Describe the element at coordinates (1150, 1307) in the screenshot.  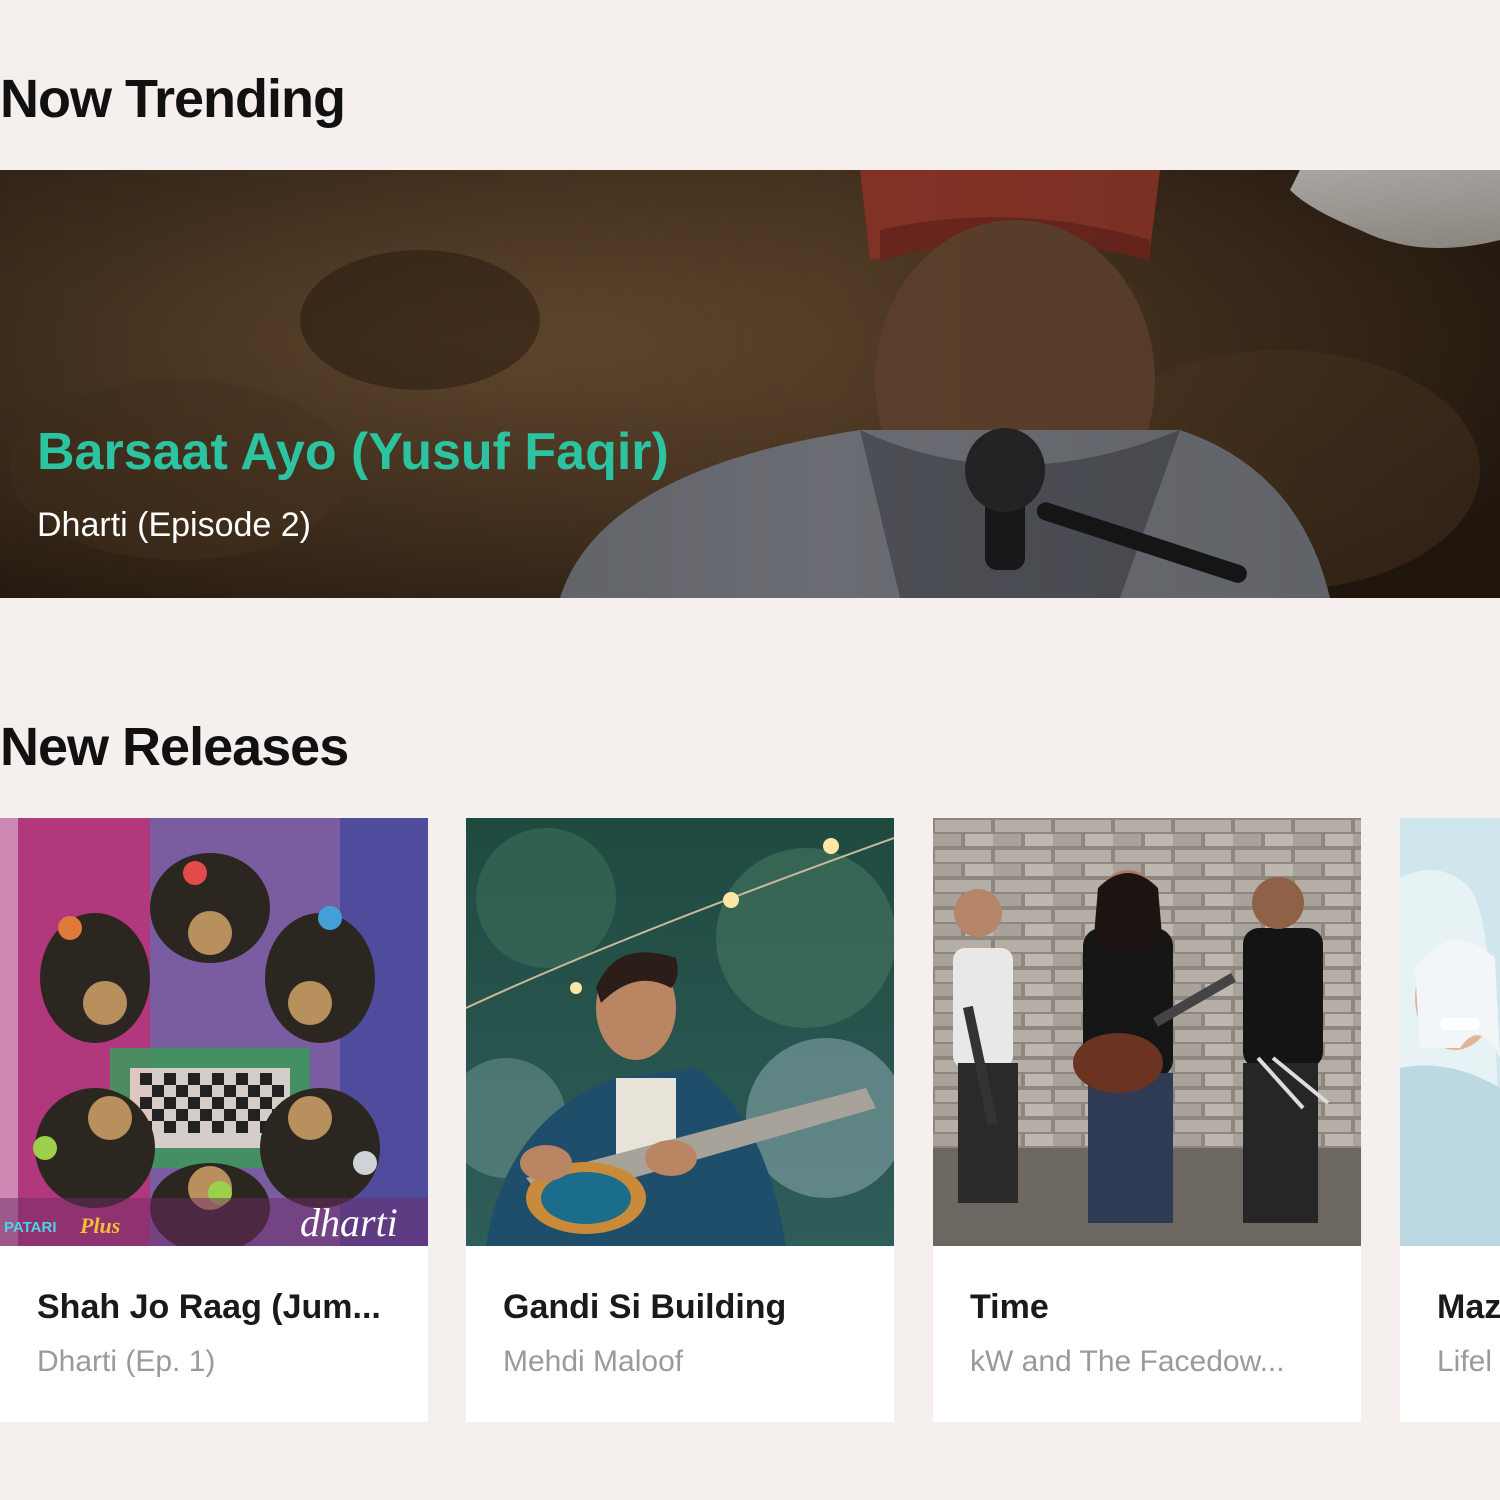
I see `release-title: Time` at that location.